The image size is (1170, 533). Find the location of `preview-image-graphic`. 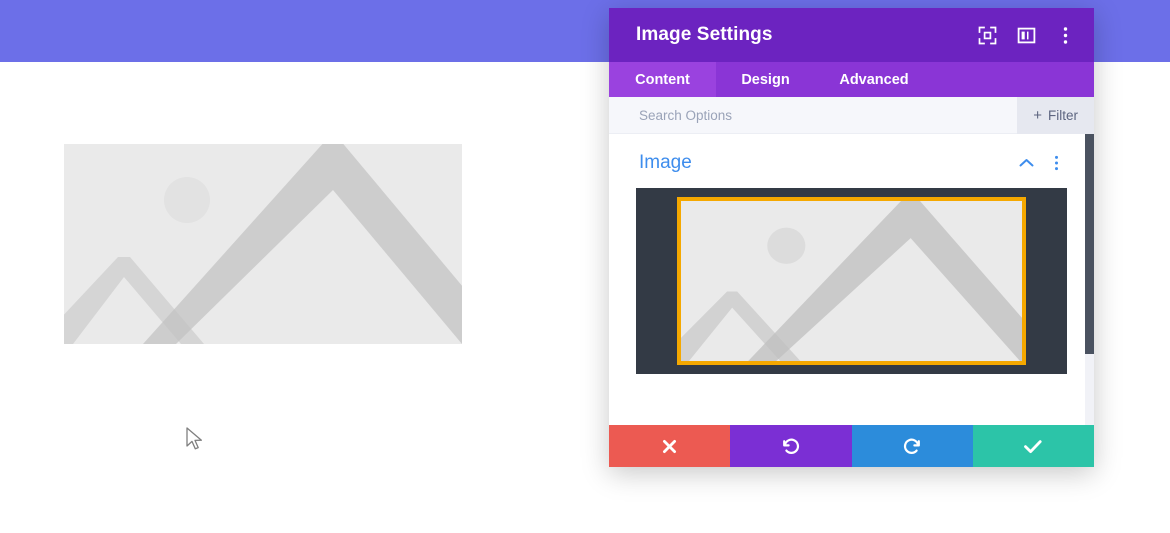

preview-image-graphic is located at coordinates (851, 281).